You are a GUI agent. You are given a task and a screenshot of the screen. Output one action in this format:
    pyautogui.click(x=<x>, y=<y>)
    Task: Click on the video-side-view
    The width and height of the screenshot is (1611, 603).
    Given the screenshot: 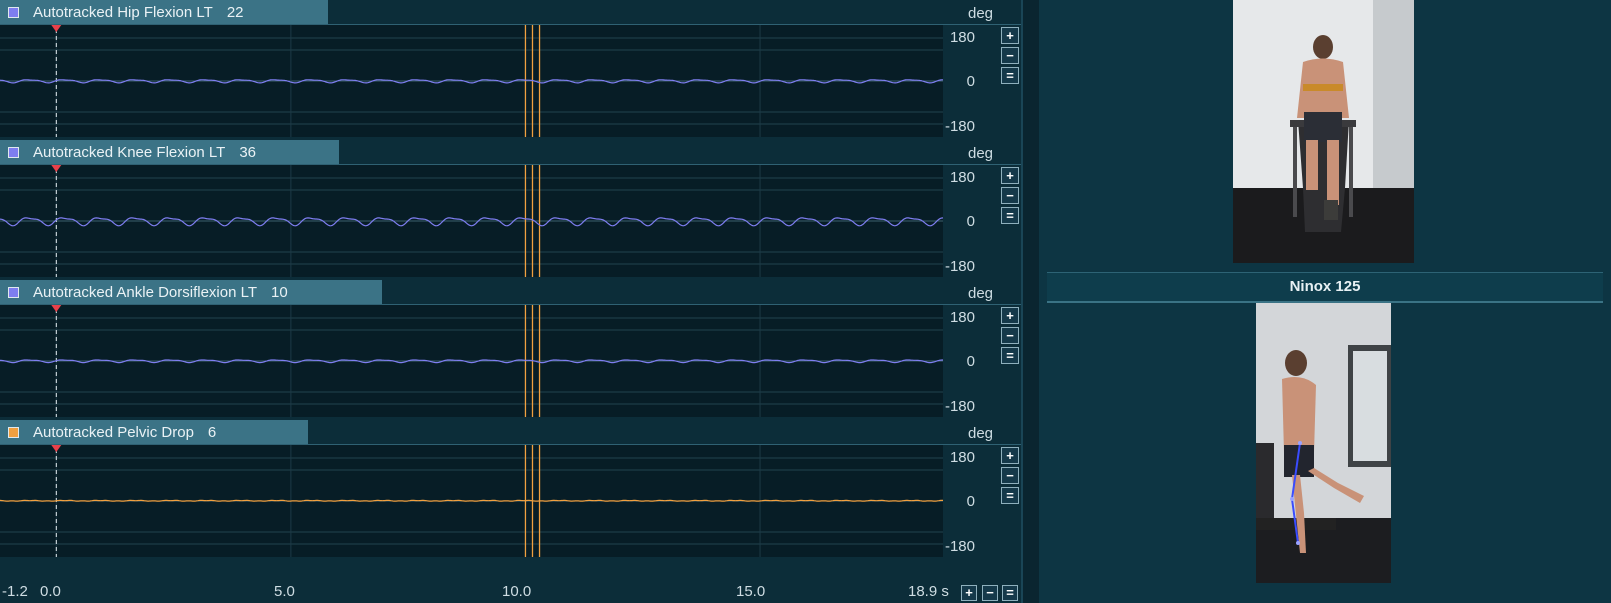 What is the action you would take?
    pyautogui.click(x=1323, y=443)
    